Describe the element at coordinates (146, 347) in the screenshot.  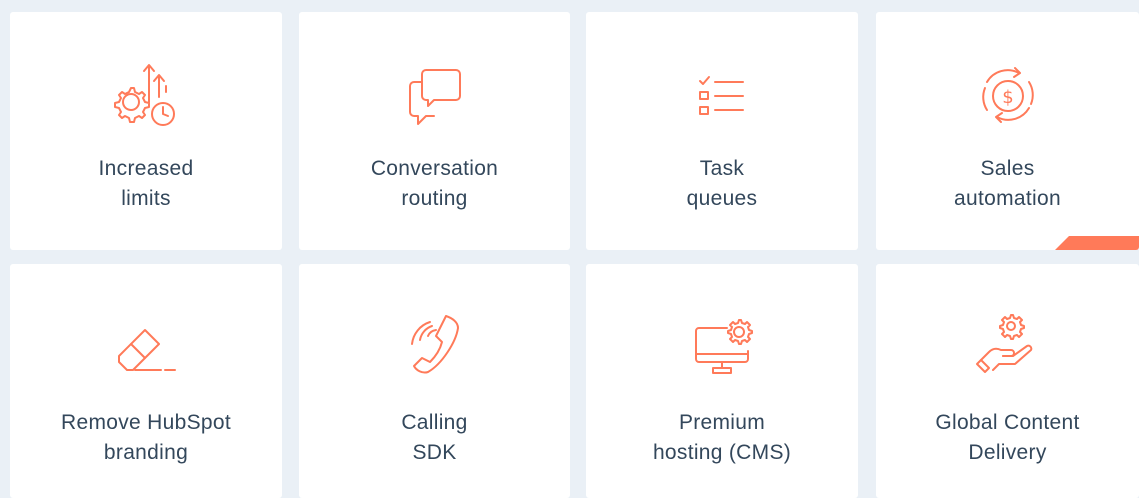
I see `eraser-icon` at that location.